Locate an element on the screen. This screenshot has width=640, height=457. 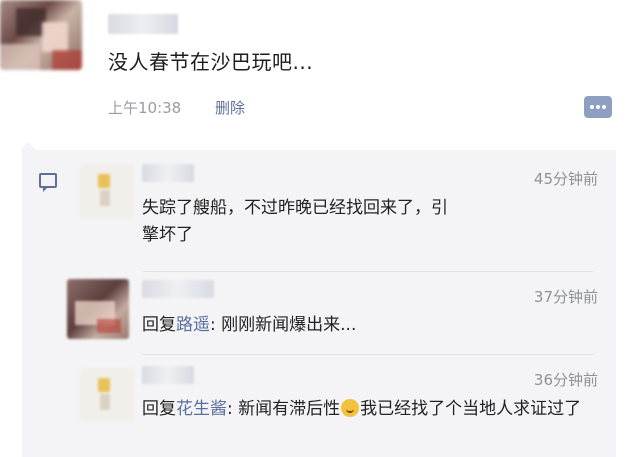
comment-time: 37分钟前 is located at coordinates (565, 297).